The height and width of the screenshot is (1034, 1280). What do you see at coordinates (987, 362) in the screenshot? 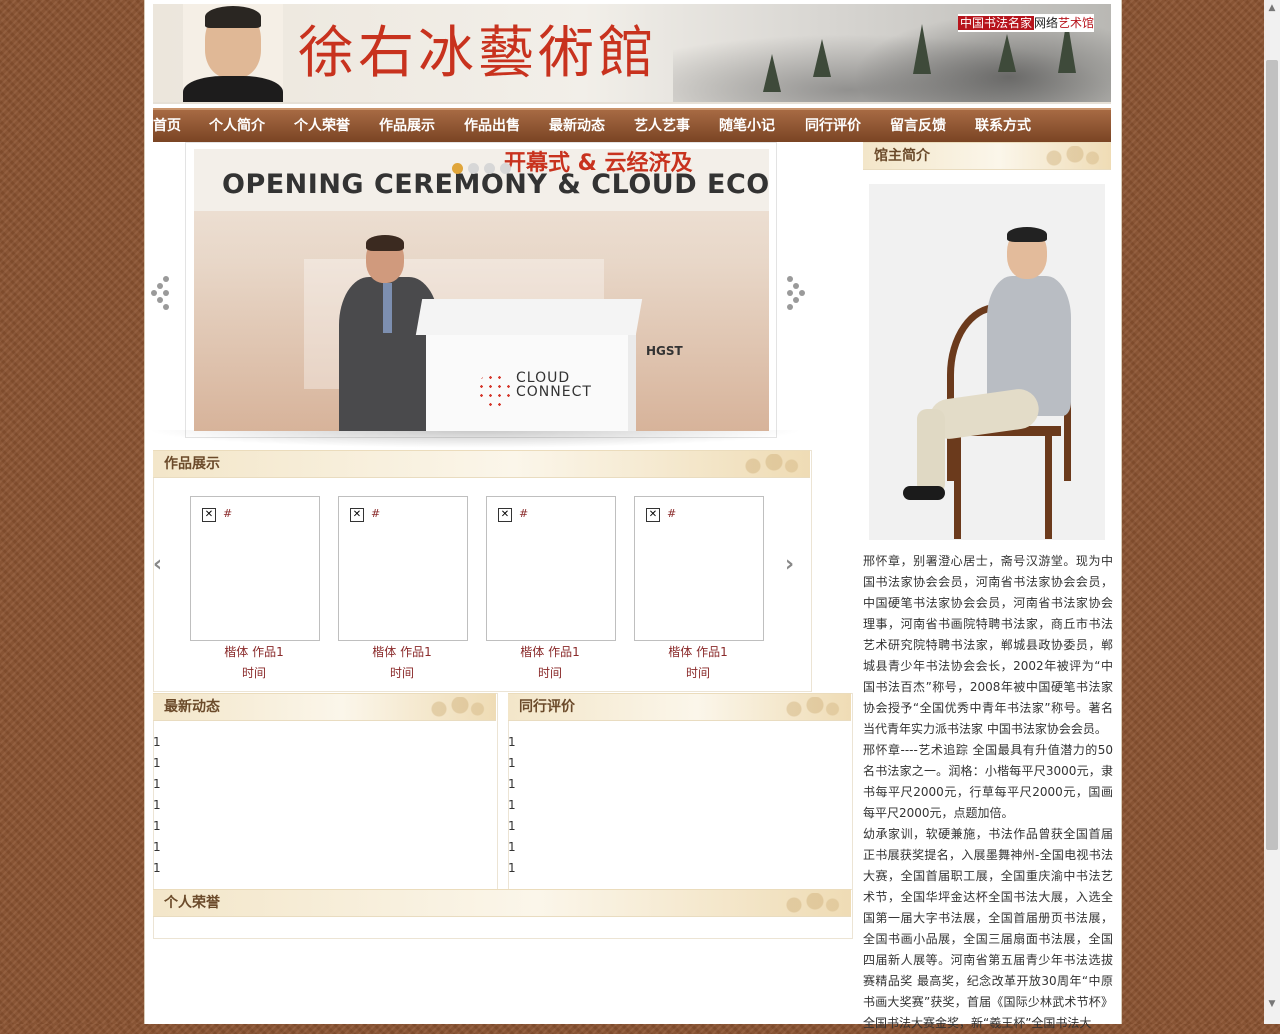
I see `artist-photo` at bounding box center [987, 362].